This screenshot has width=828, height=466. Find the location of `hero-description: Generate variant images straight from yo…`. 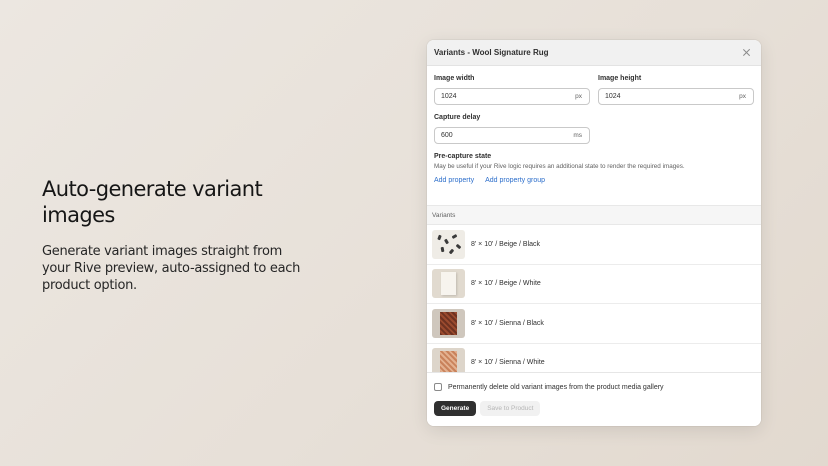

hero-description: Generate variant images straight from yo… is located at coordinates (171, 268).